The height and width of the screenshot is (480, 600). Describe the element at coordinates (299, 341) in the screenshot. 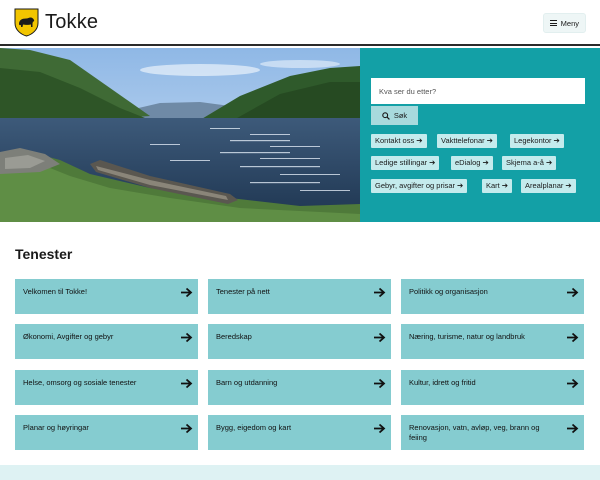

I see `service-tile-beredskap: Beredskap` at that location.